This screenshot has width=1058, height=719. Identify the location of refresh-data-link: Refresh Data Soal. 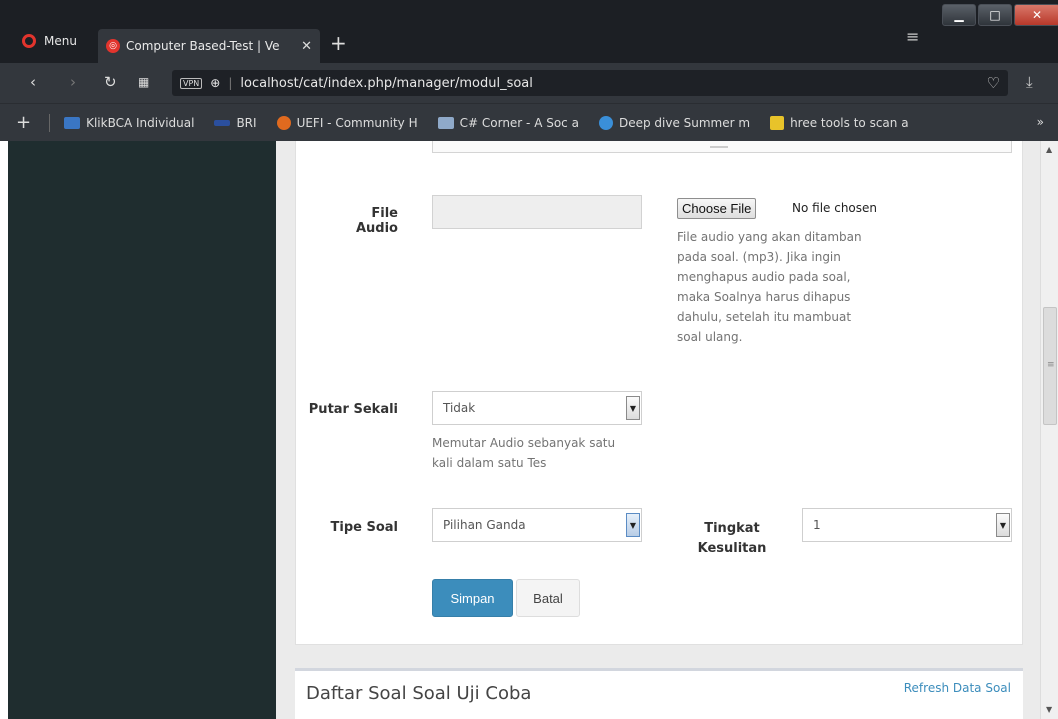
(957, 688).